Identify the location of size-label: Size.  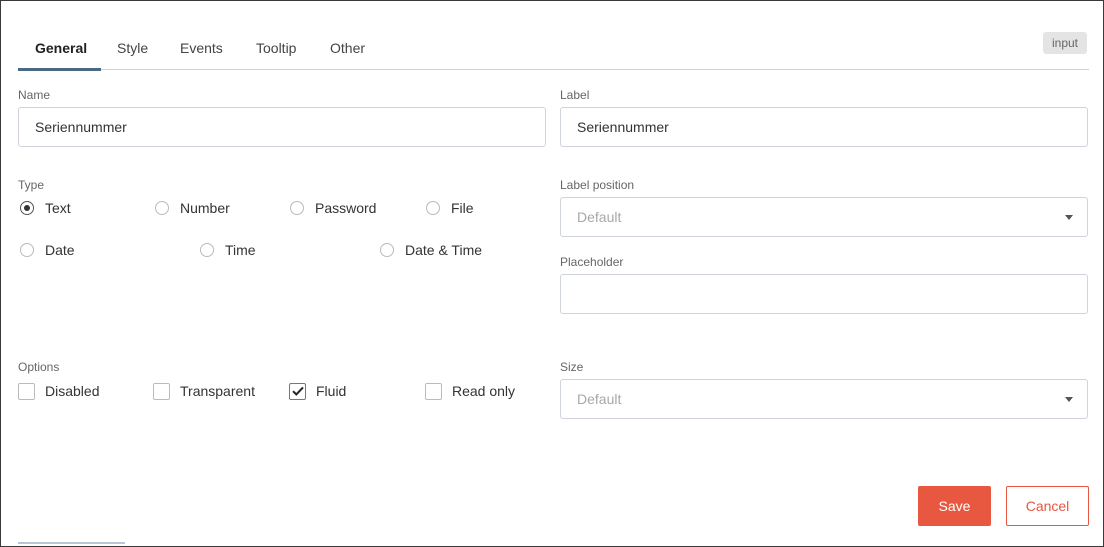
(572, 367).